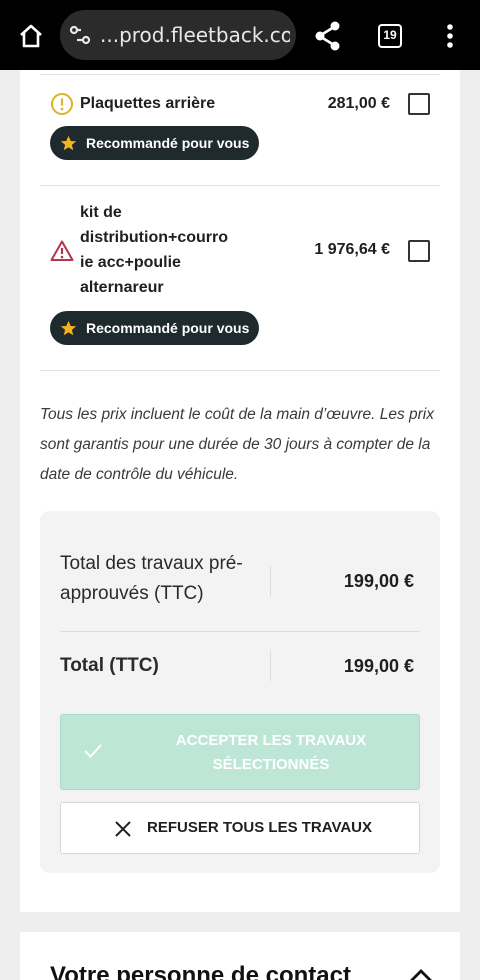 This screenshot has height=980, width=480. I want to click on label-line: Total des travaux pré-, so click(151, 563).